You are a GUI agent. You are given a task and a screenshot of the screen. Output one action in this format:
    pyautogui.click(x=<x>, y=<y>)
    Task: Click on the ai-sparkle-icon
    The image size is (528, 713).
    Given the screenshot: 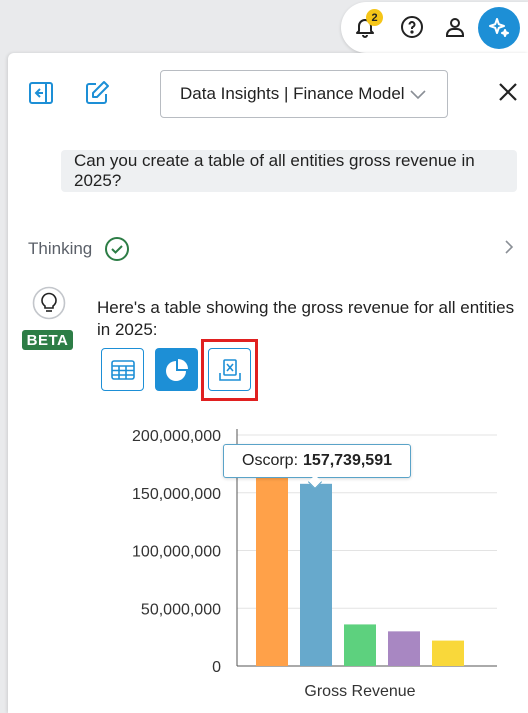 What is the action you would take?
    pyautogui.click(x=499, y=27)
    